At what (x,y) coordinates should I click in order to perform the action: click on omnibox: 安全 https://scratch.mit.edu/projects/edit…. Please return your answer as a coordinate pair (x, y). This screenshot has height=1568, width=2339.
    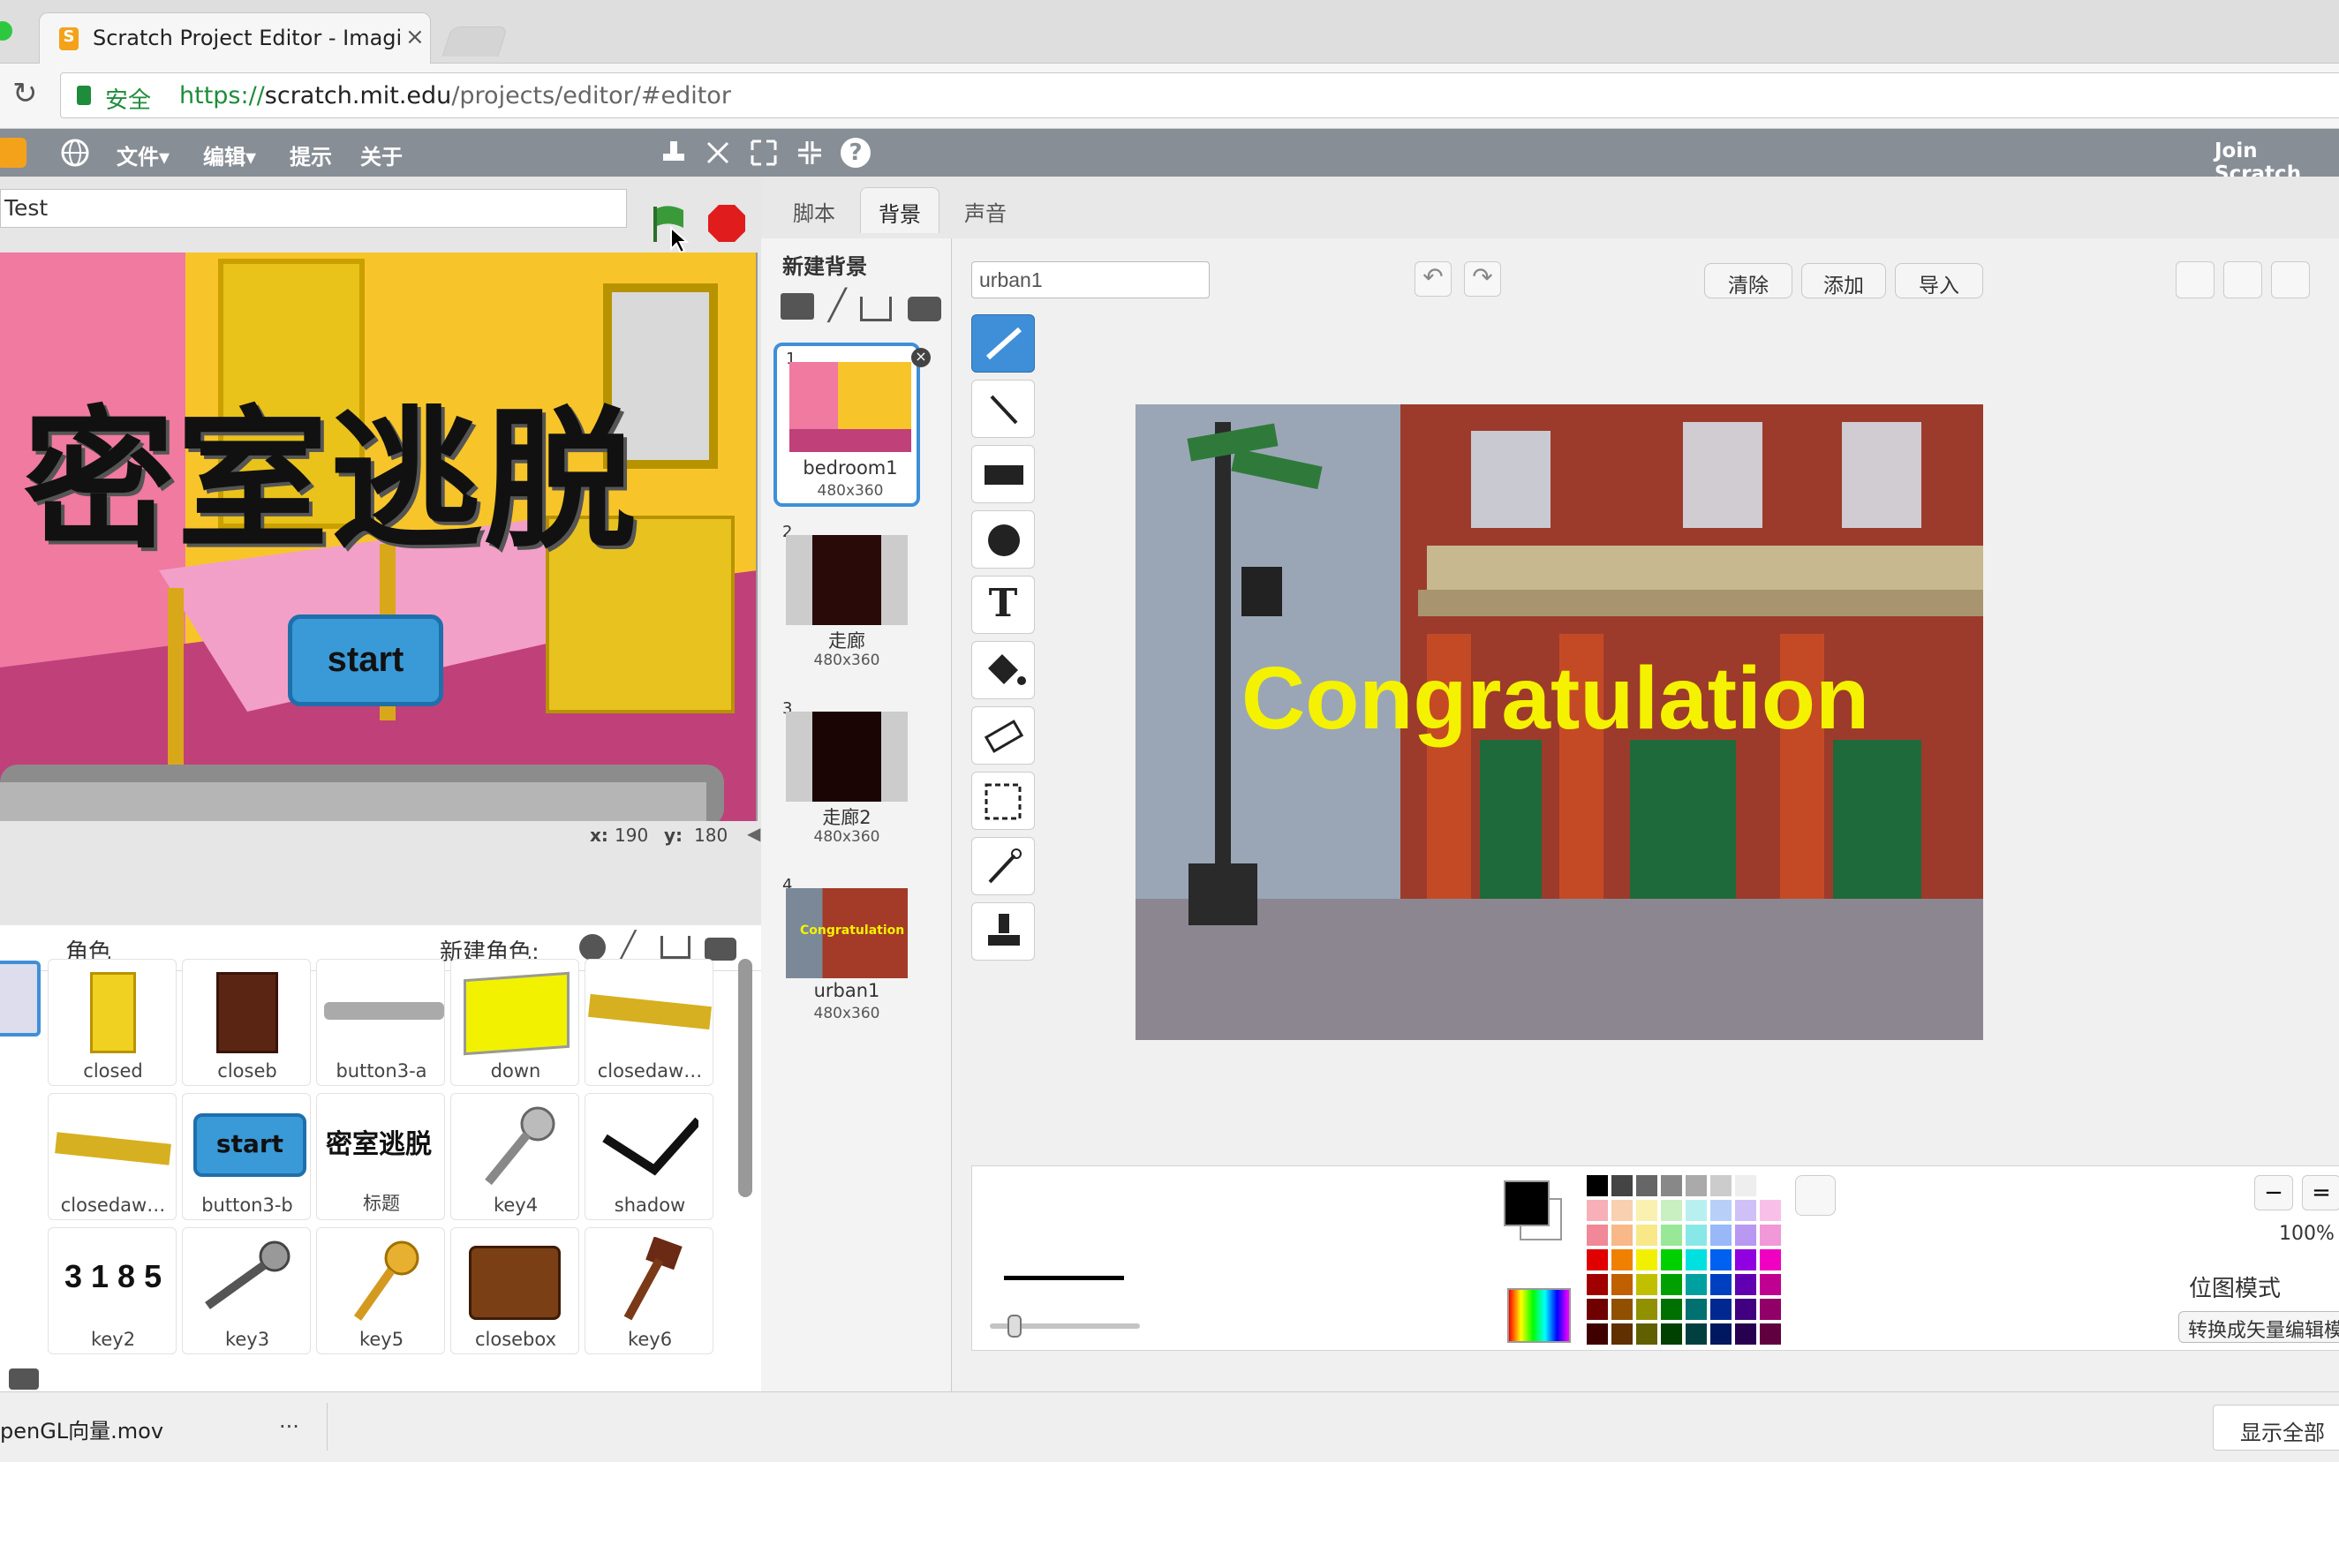
    Looking at the image, I should click on (1199, 95).